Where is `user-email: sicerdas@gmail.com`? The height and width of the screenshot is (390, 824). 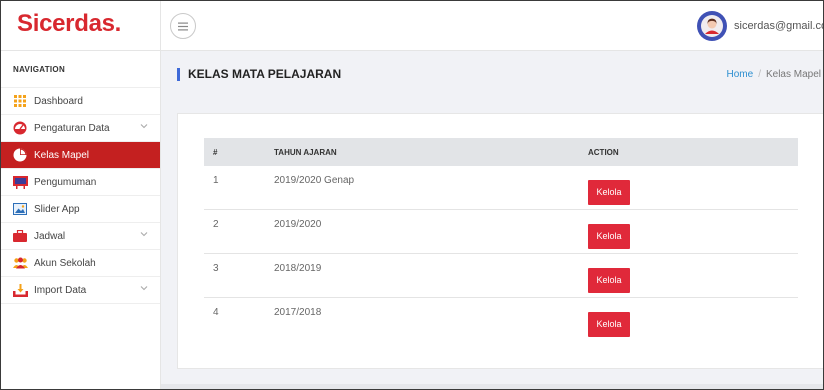
user-email: sicerdas@gmail.com is located at coordinates (778, 26).